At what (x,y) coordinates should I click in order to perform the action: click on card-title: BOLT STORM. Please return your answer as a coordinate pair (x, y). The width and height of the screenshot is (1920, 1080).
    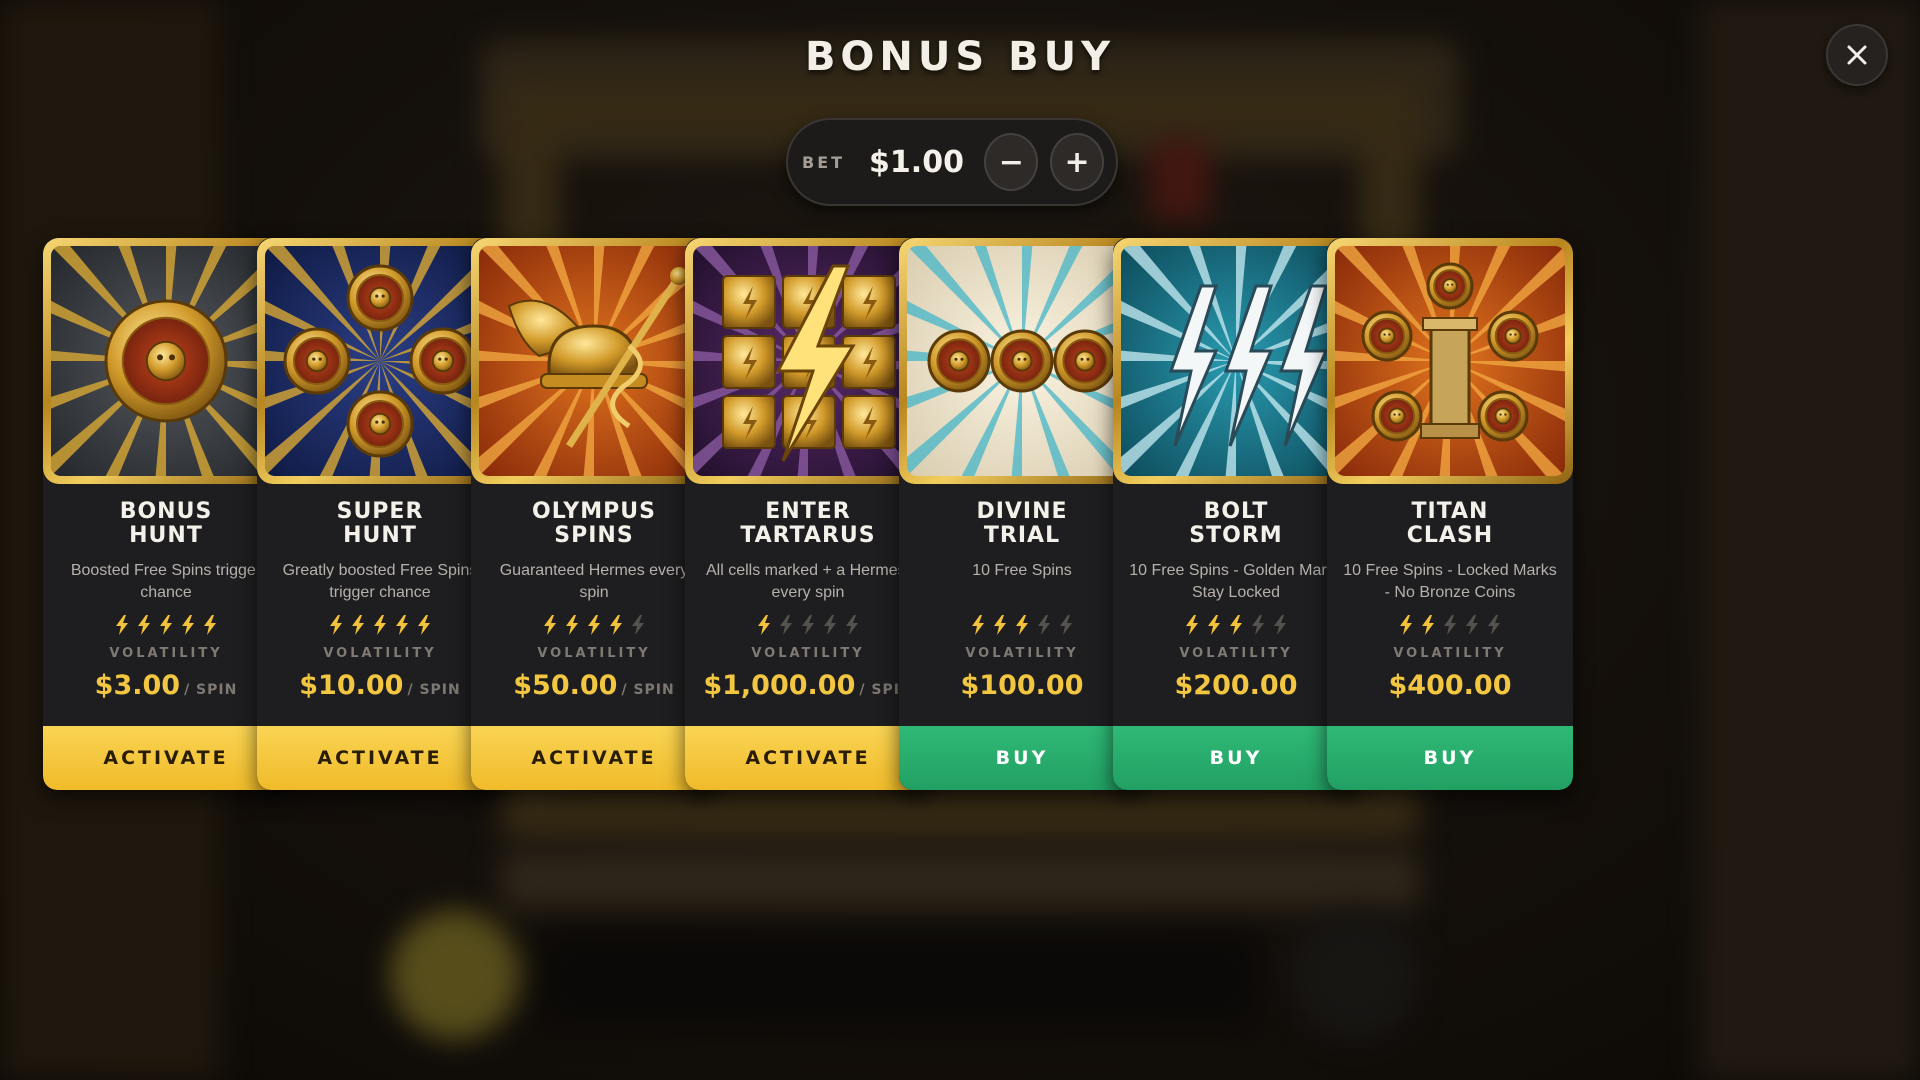
    Looking at the image, I should click on (1236, 523).